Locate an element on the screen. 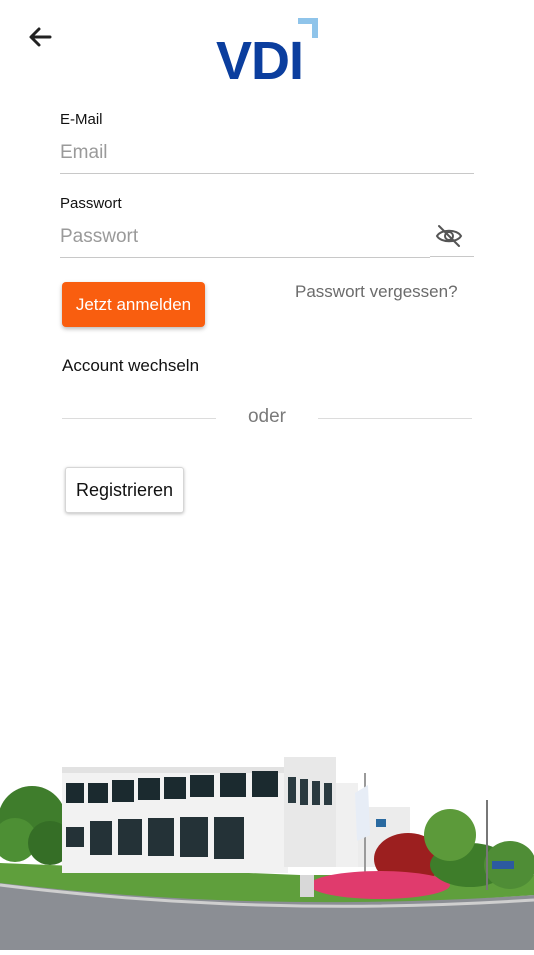  password-field is located at coordinates (245, 237).